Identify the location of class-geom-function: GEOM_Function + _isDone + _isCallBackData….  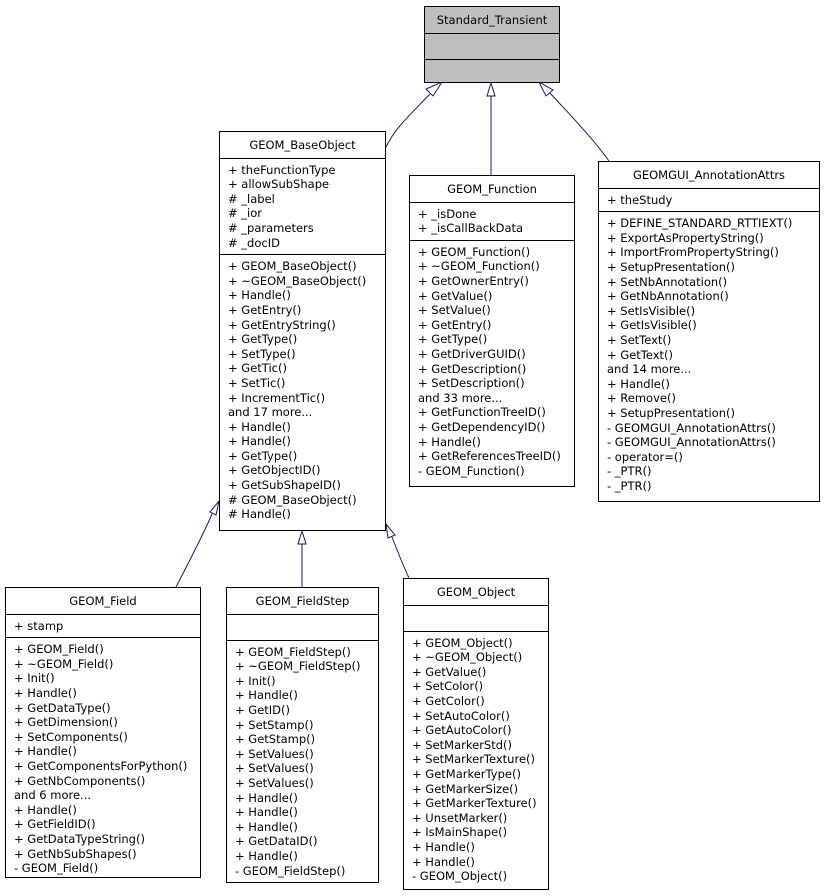
(492, 331).